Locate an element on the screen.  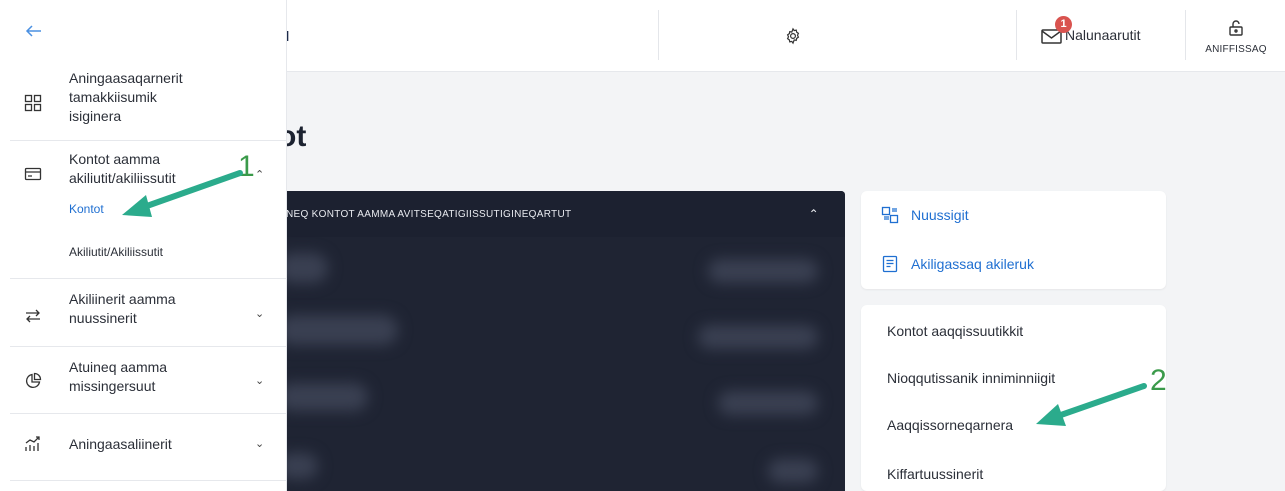
collapse-arrow-icon is located at coordinates (34, 31).